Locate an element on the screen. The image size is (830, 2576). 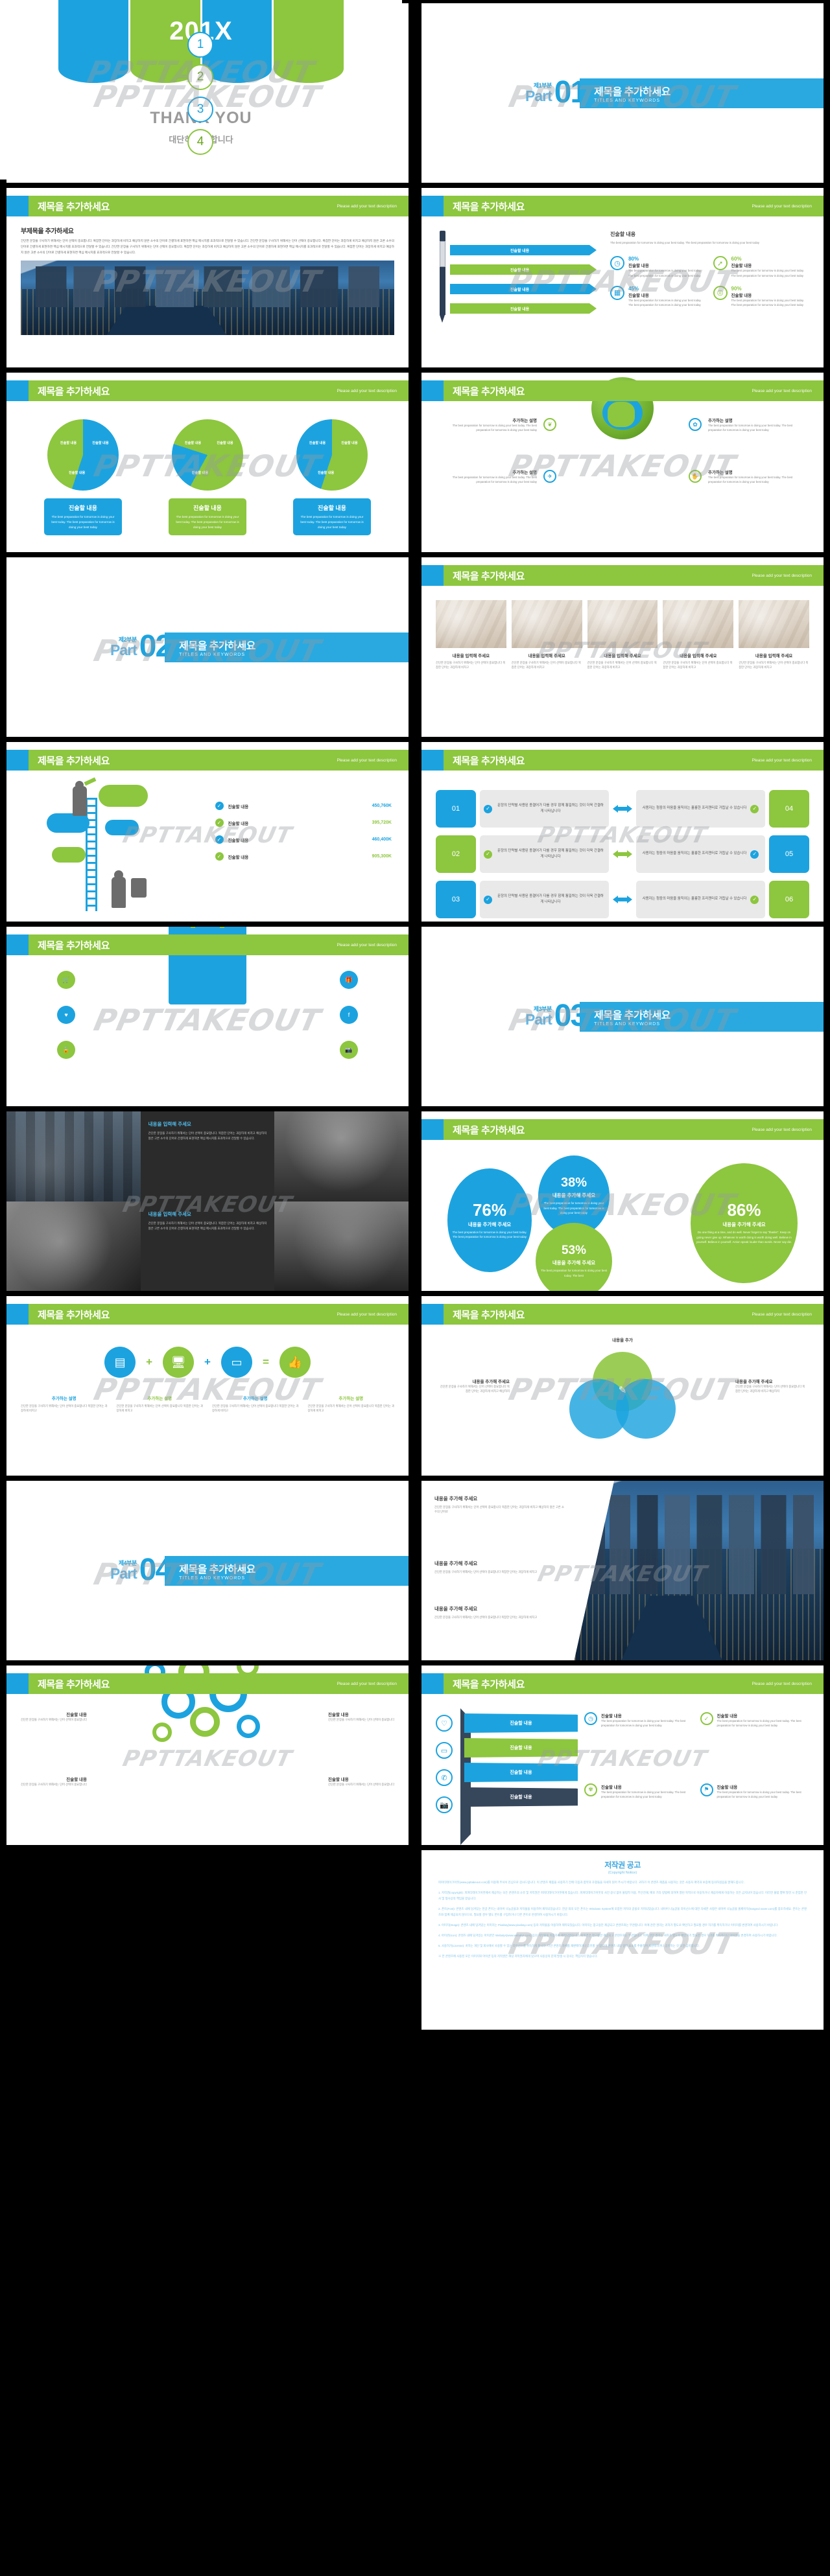
cart-icon: 🛒 is located at coordinates (66, 980).